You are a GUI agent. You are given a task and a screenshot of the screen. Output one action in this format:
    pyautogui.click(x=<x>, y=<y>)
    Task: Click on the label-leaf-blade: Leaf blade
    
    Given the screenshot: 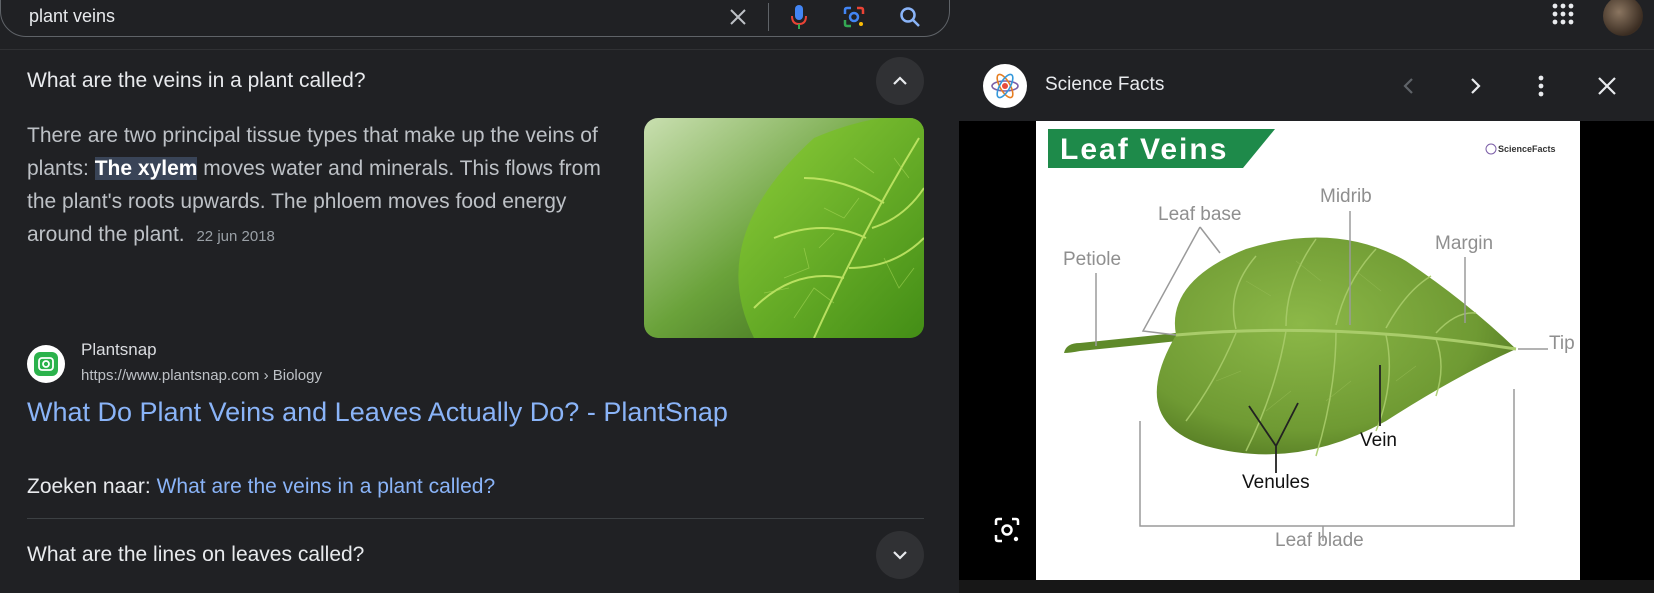 What is the action you would take?
    pyautogui.click(x=1319, y=540)
    